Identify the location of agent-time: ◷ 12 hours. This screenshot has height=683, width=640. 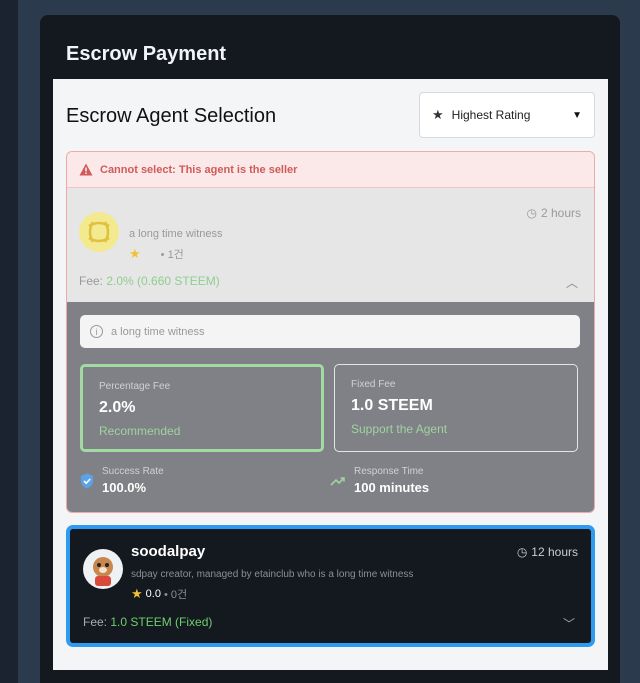
(547, 552).